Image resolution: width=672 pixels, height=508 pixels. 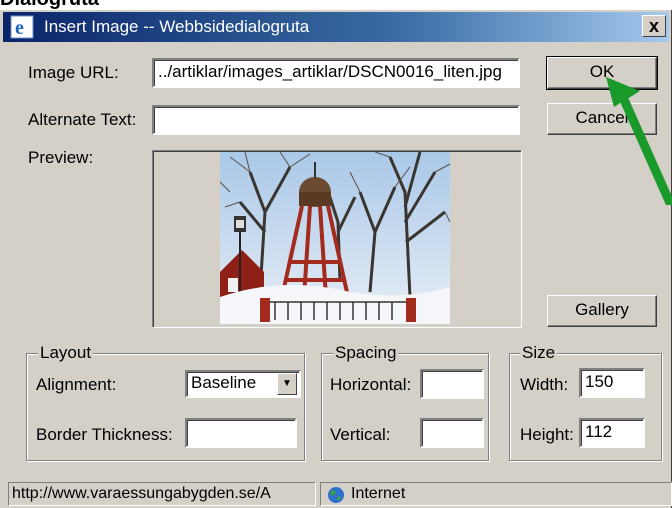 I want to click on spacing-legend: Spacing, so click(x=366, y=353).